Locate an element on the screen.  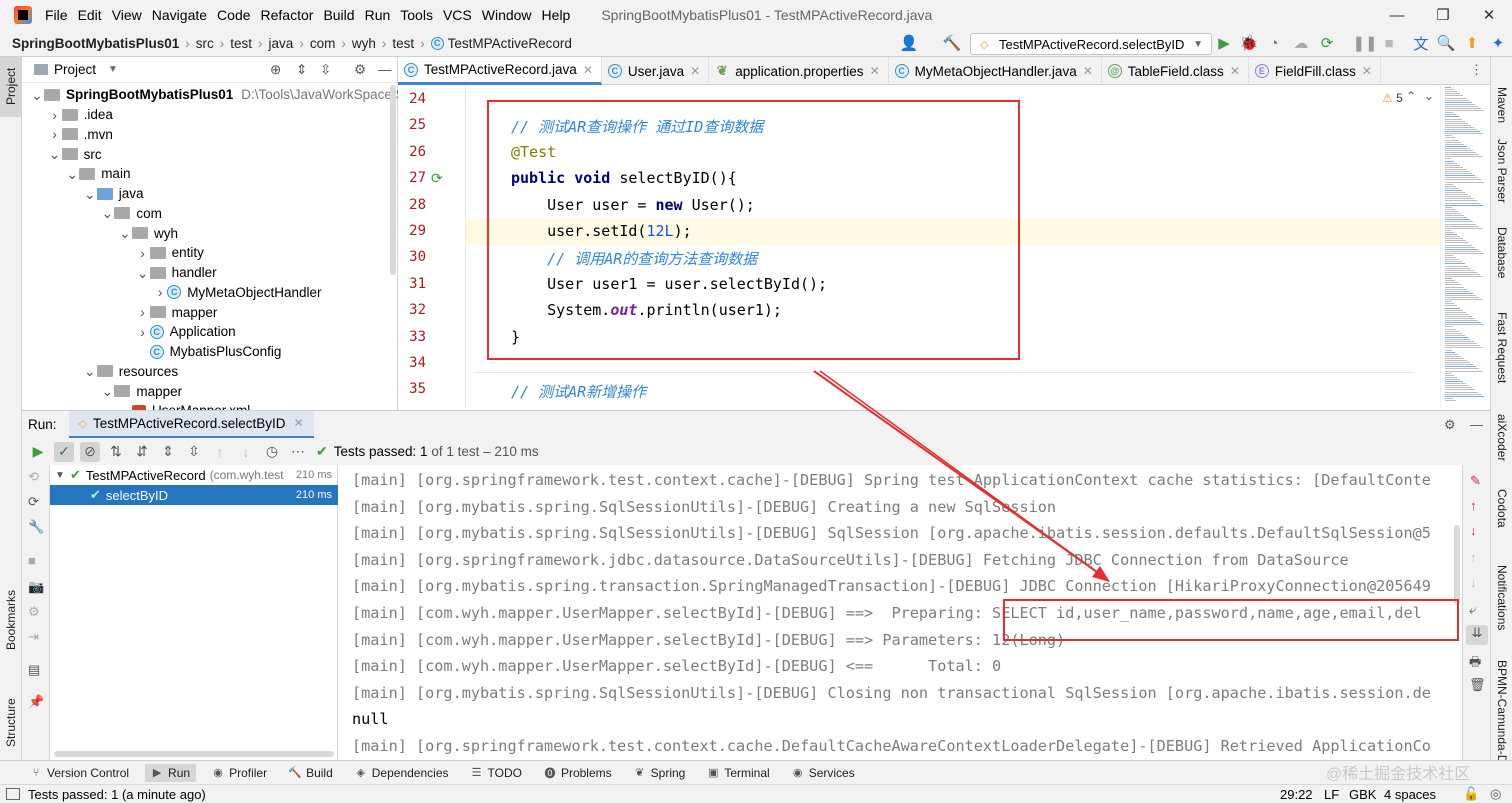
problems-icon: ⓿ is located at coordinates (550, 773).